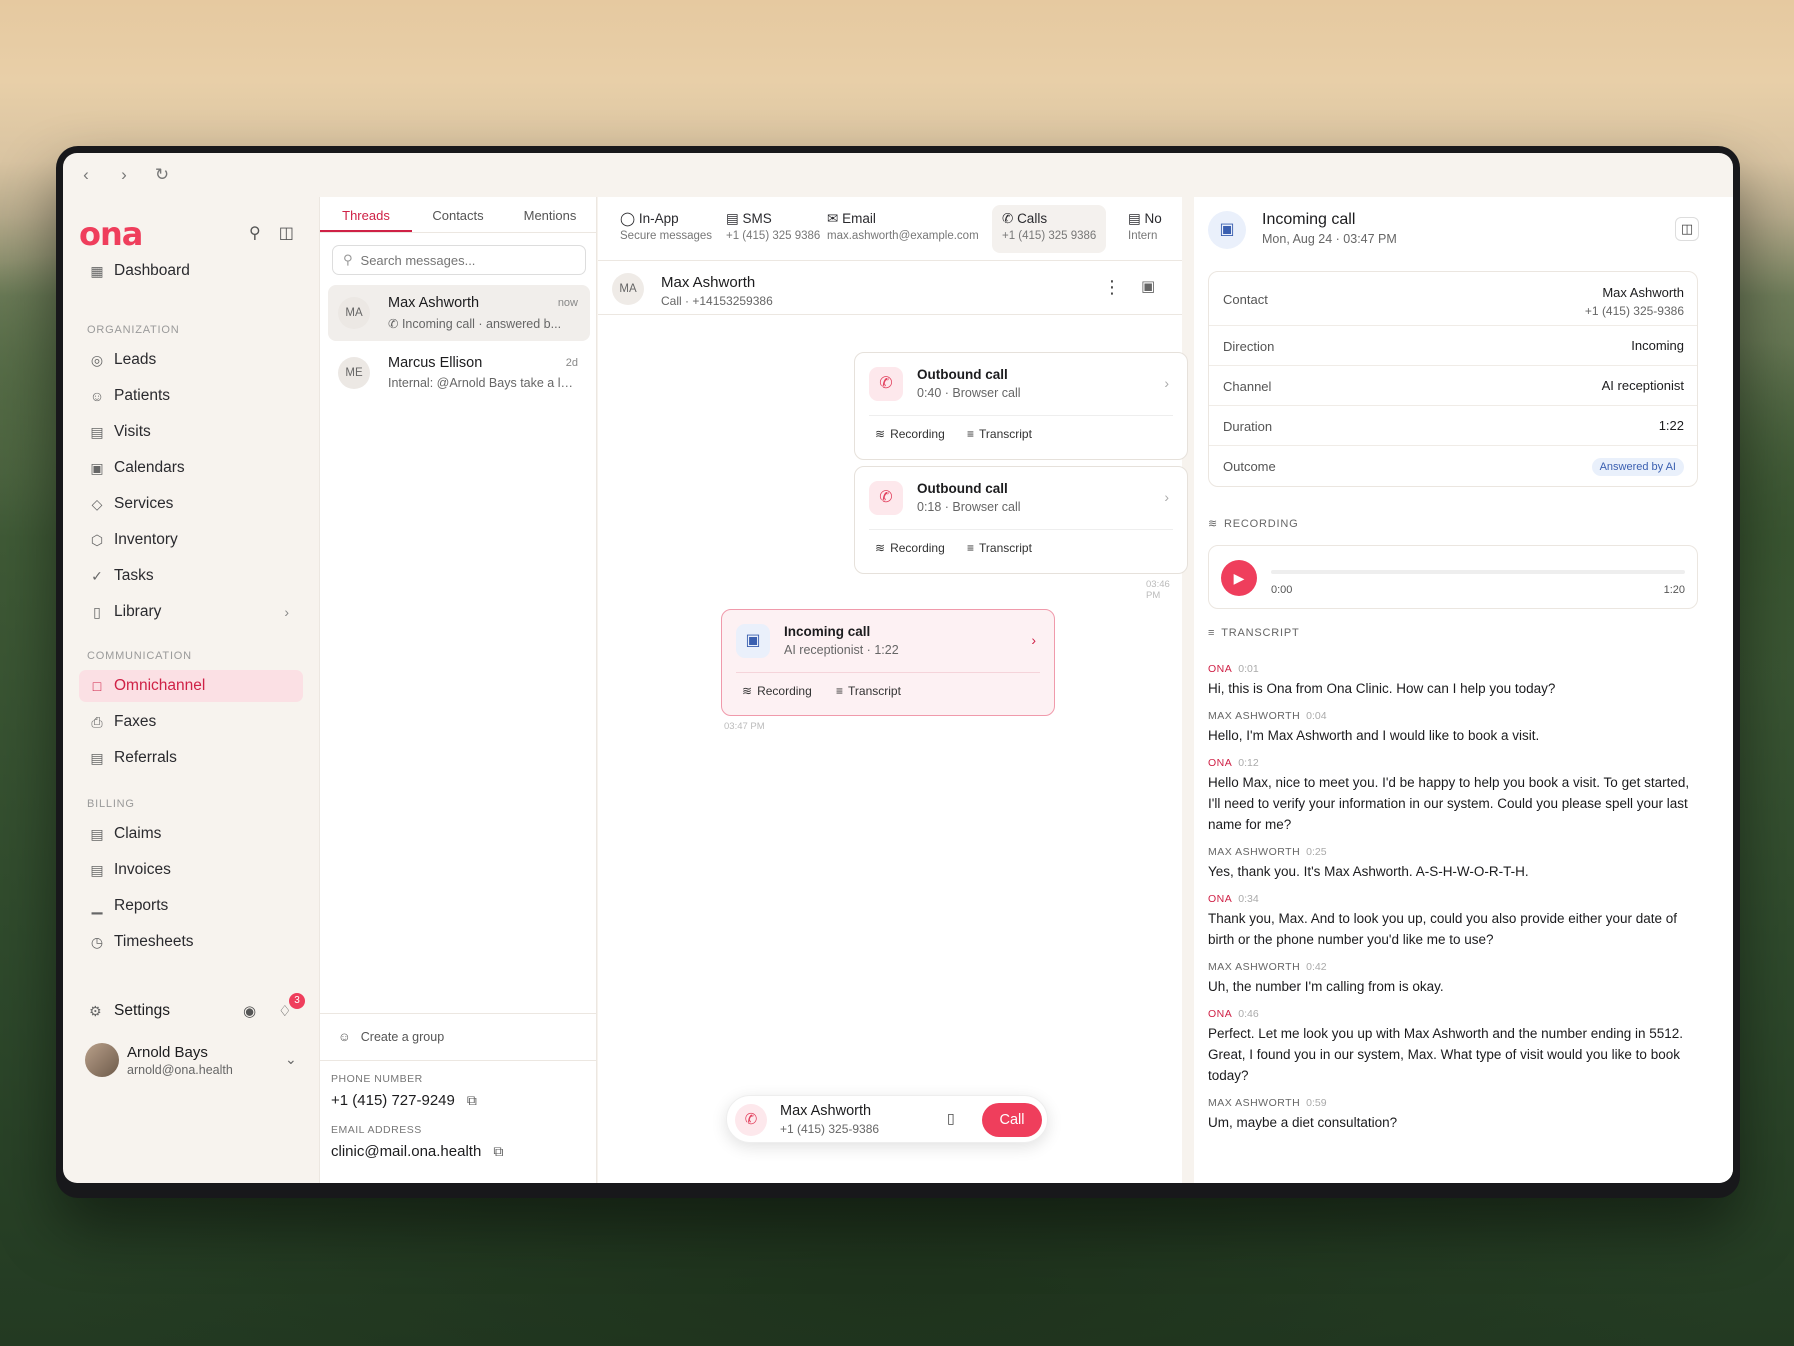  Describe the element at coordinates (366, 214) in the screenshot. I see `tab-threads: Threads` at that location.